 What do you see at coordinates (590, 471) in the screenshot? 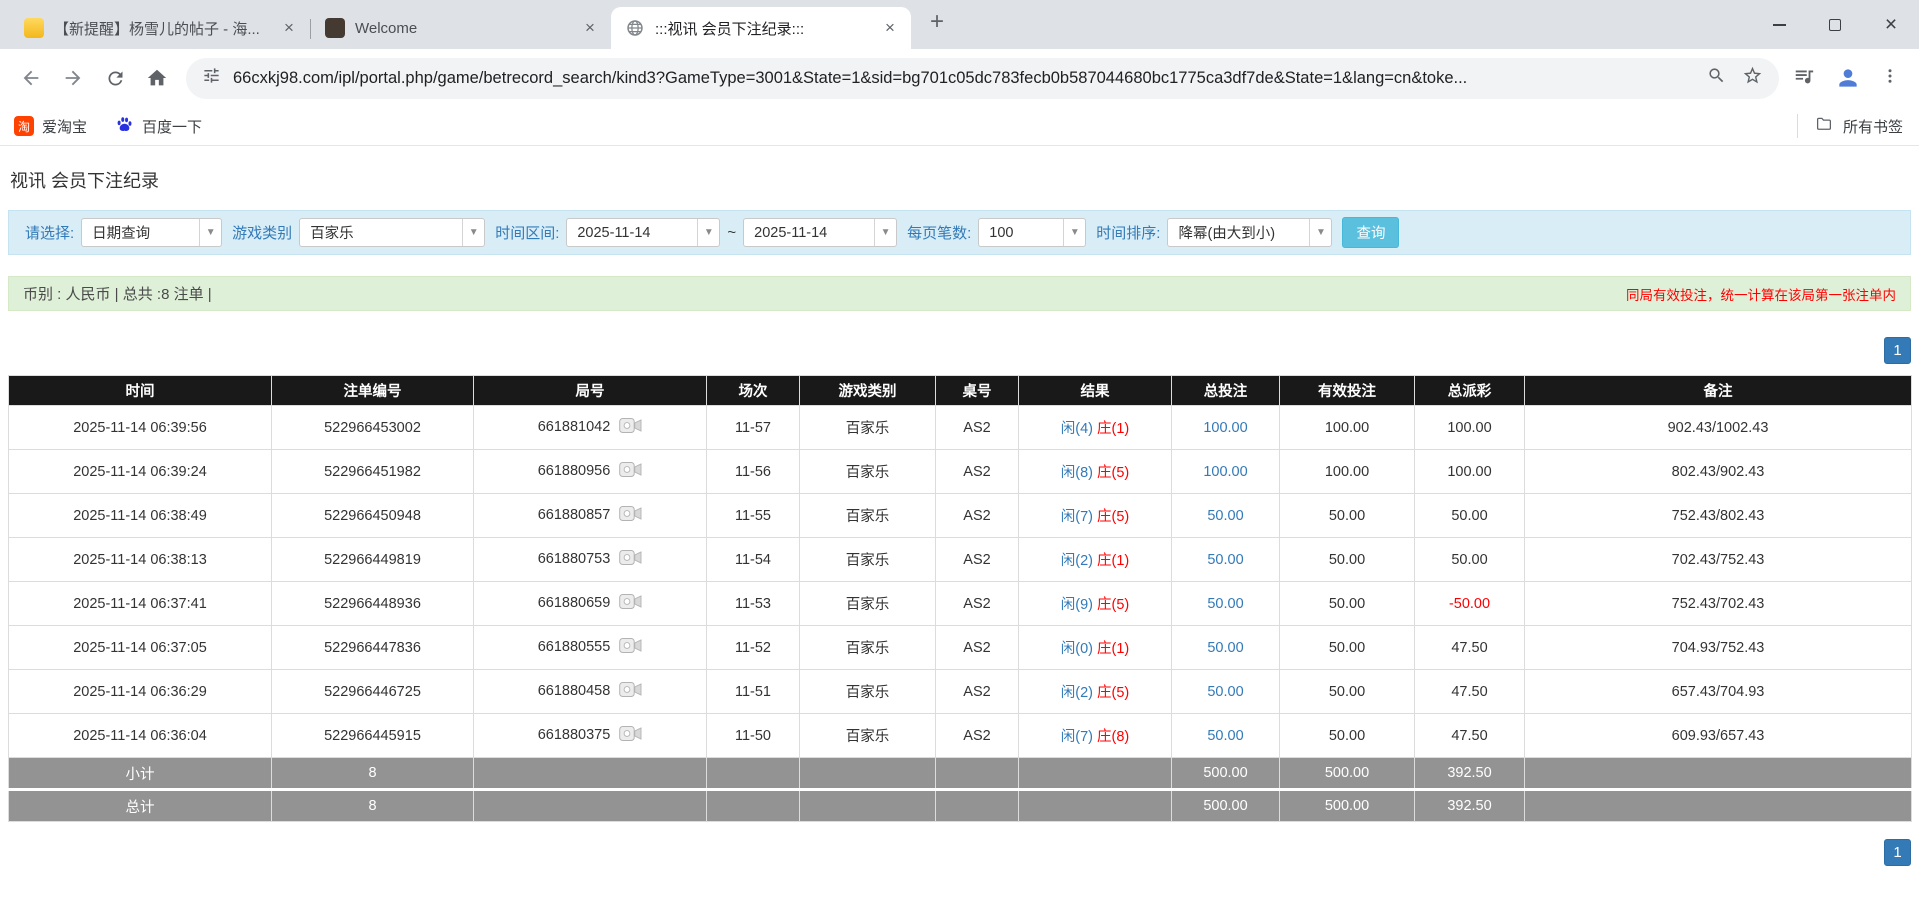
I see `cell-round-id: 661880956` at bounding box center [590, 471].